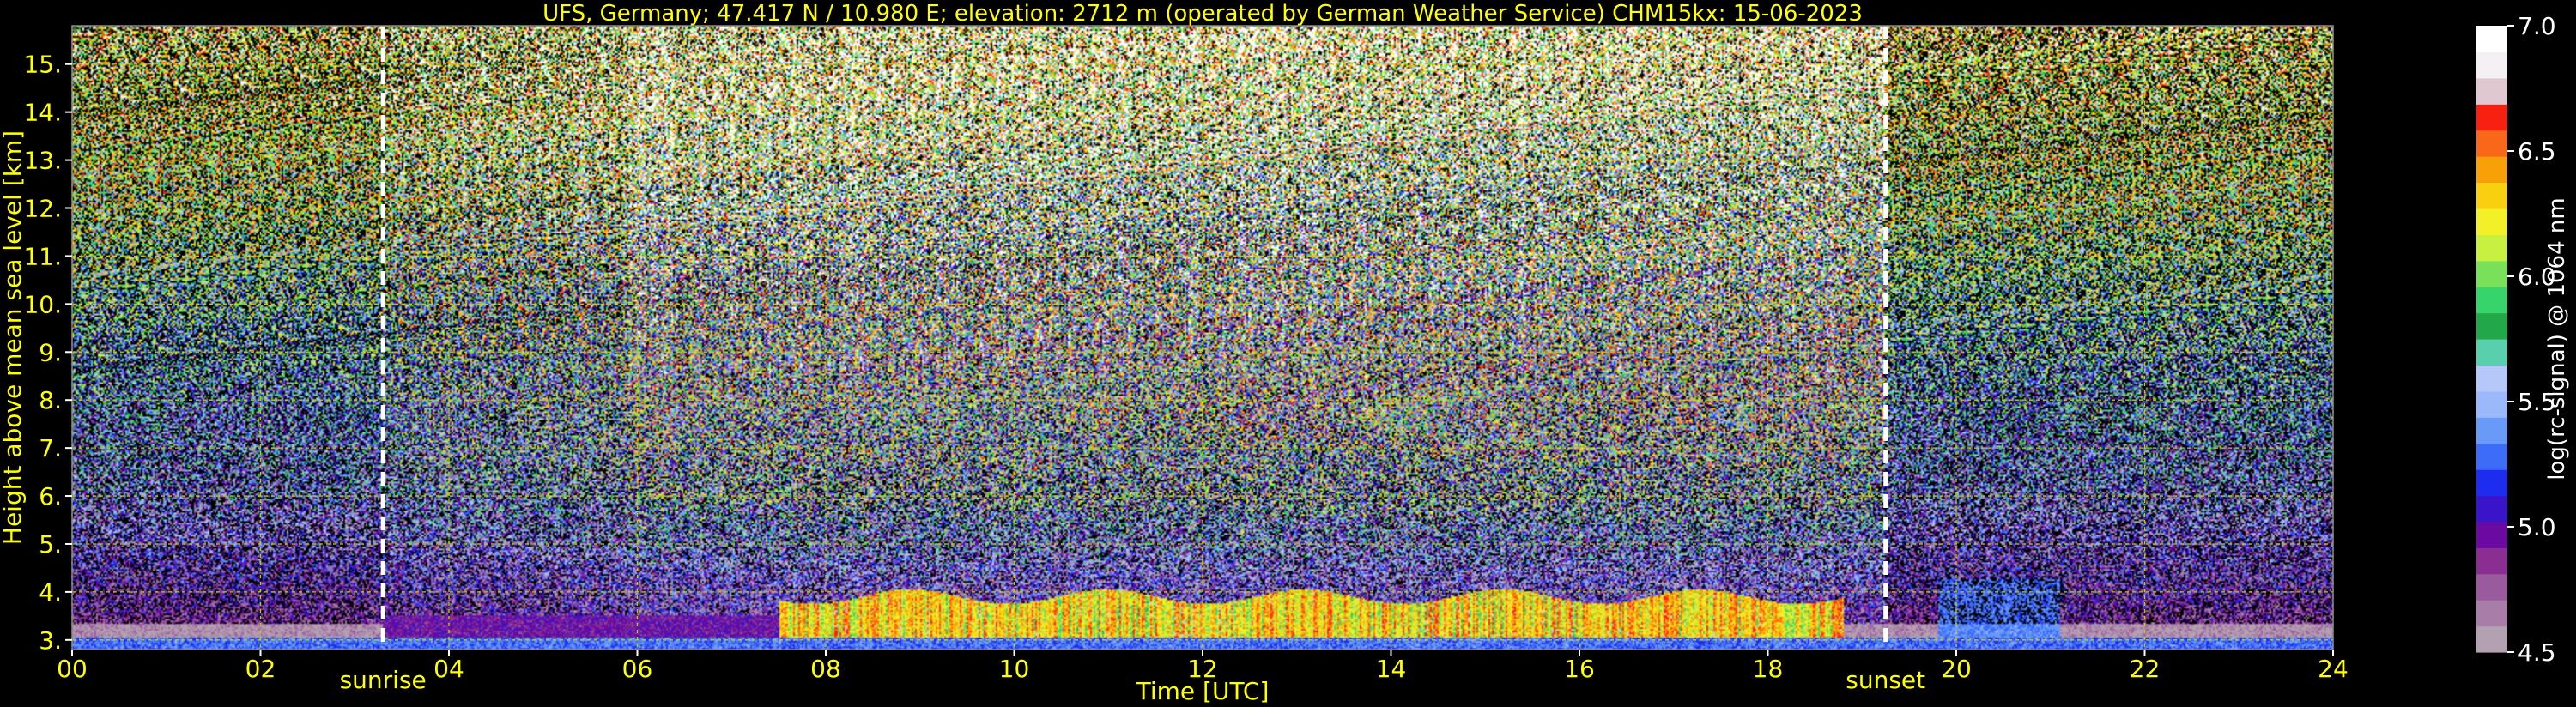 This screenshot has height=707, width=2576. Describe the element at coordinates (383, 680) in the screenshot. I see `sunrise-label: sunrise` at that location.